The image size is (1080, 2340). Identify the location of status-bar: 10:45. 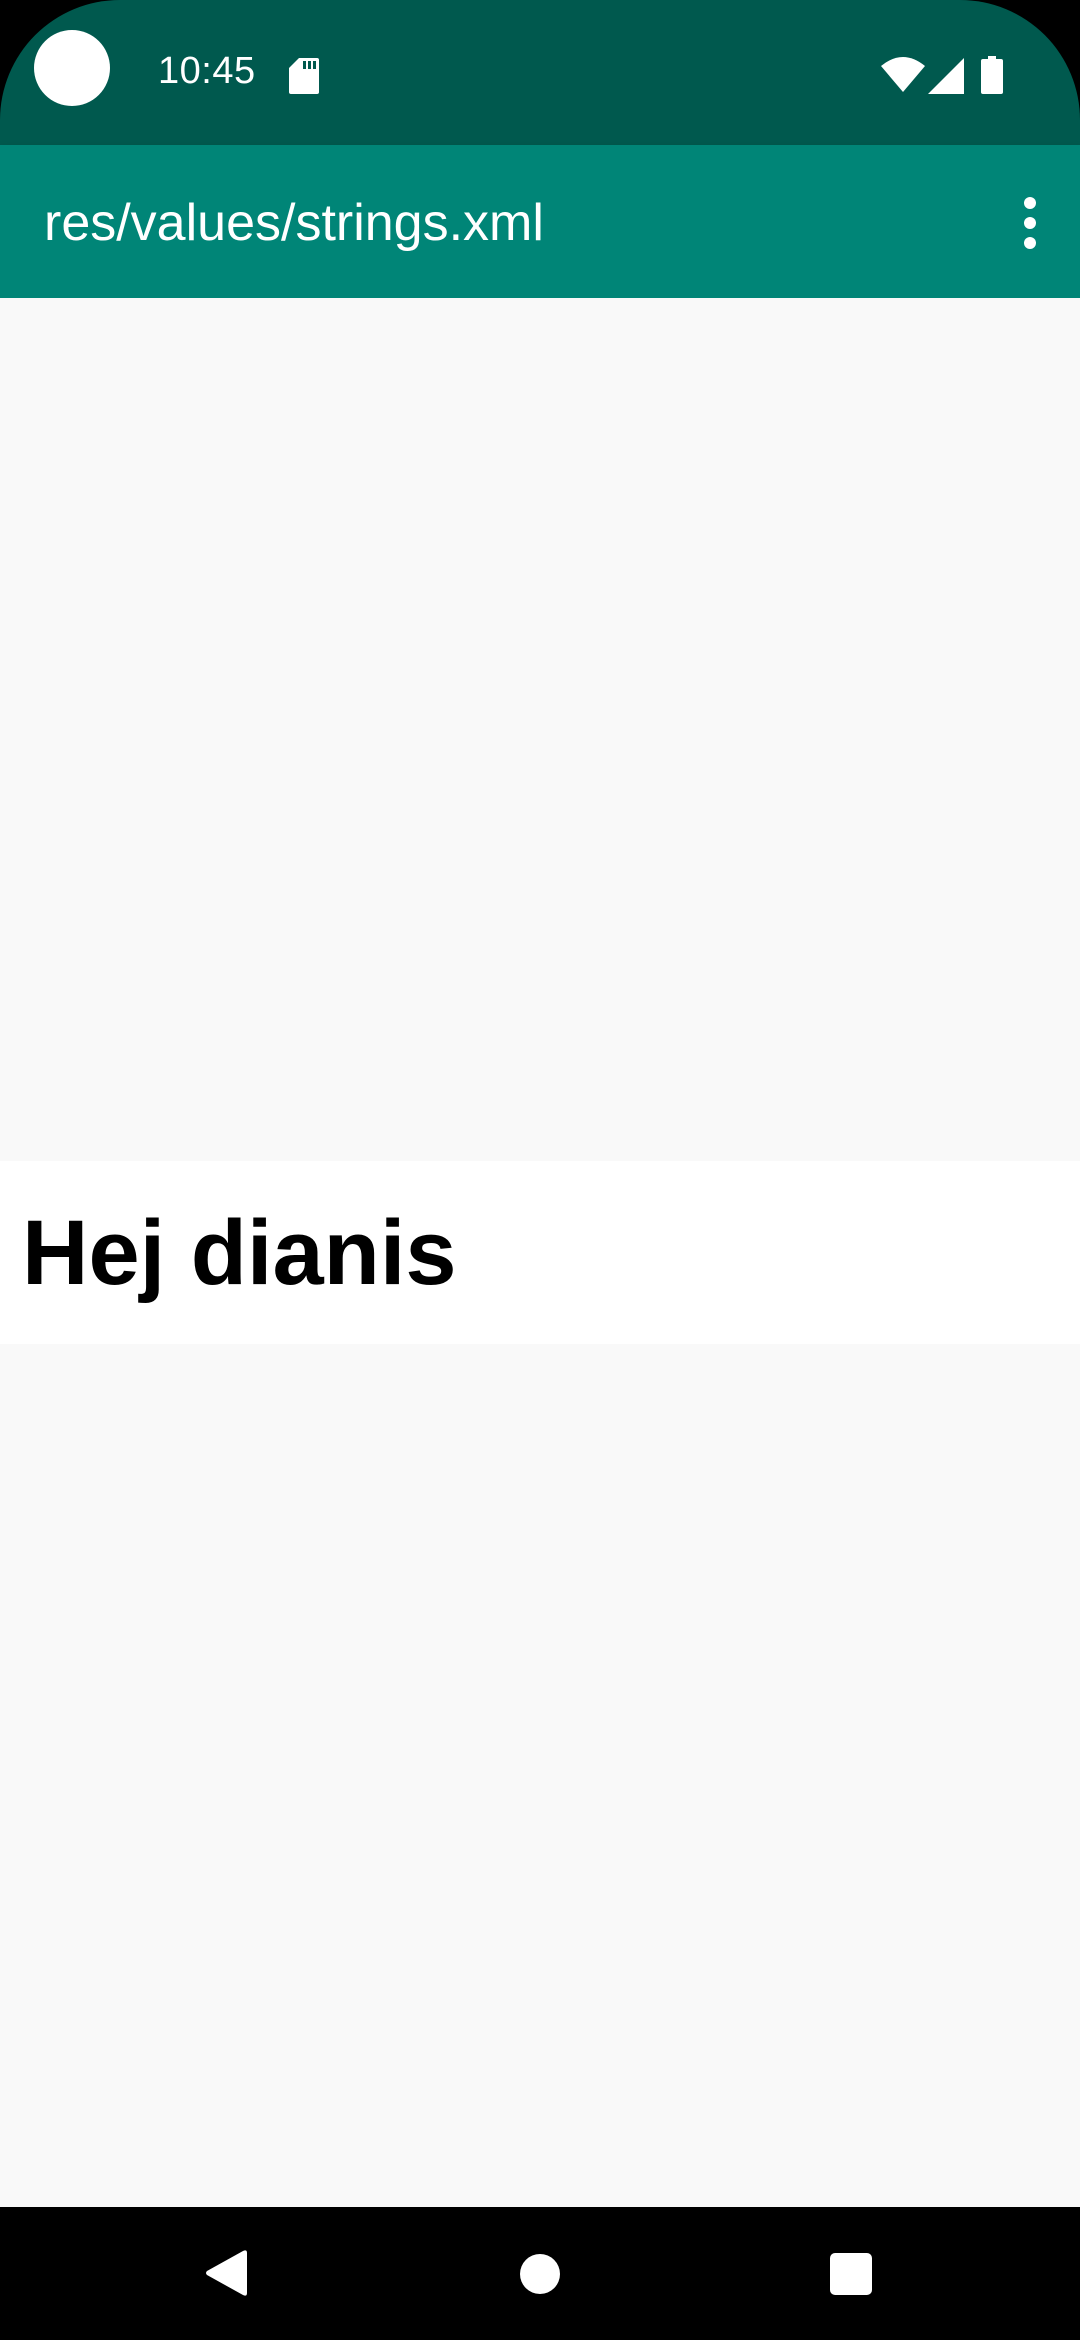
(540, 72).